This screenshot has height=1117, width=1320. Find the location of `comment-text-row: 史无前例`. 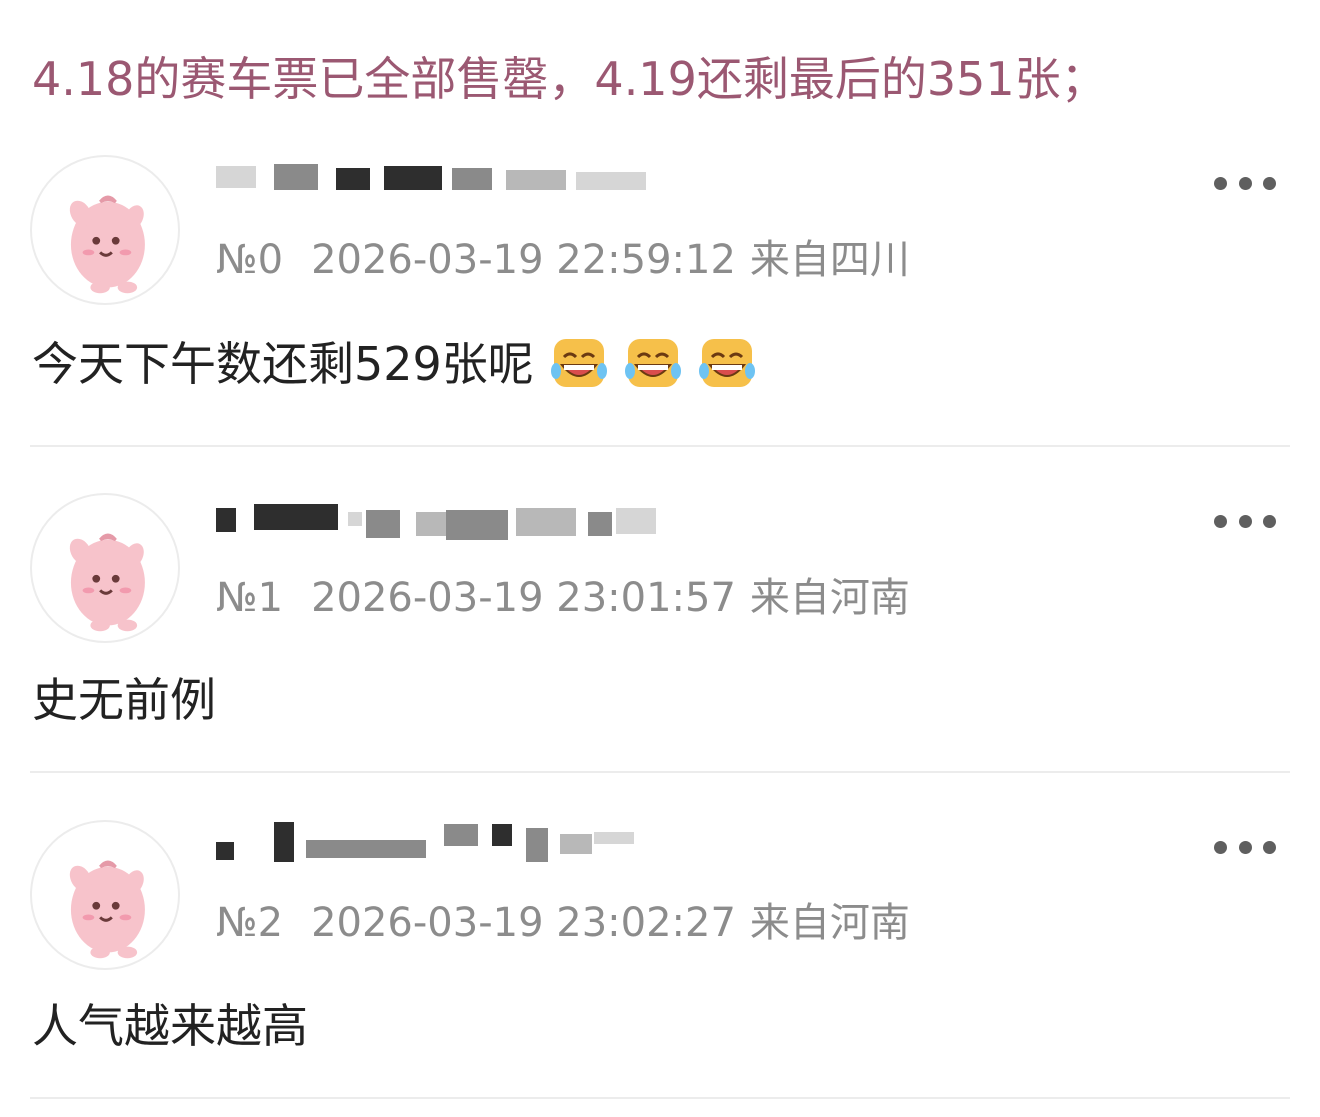

comment-text-row: 史无前例 is located at coordinates (124, 700).